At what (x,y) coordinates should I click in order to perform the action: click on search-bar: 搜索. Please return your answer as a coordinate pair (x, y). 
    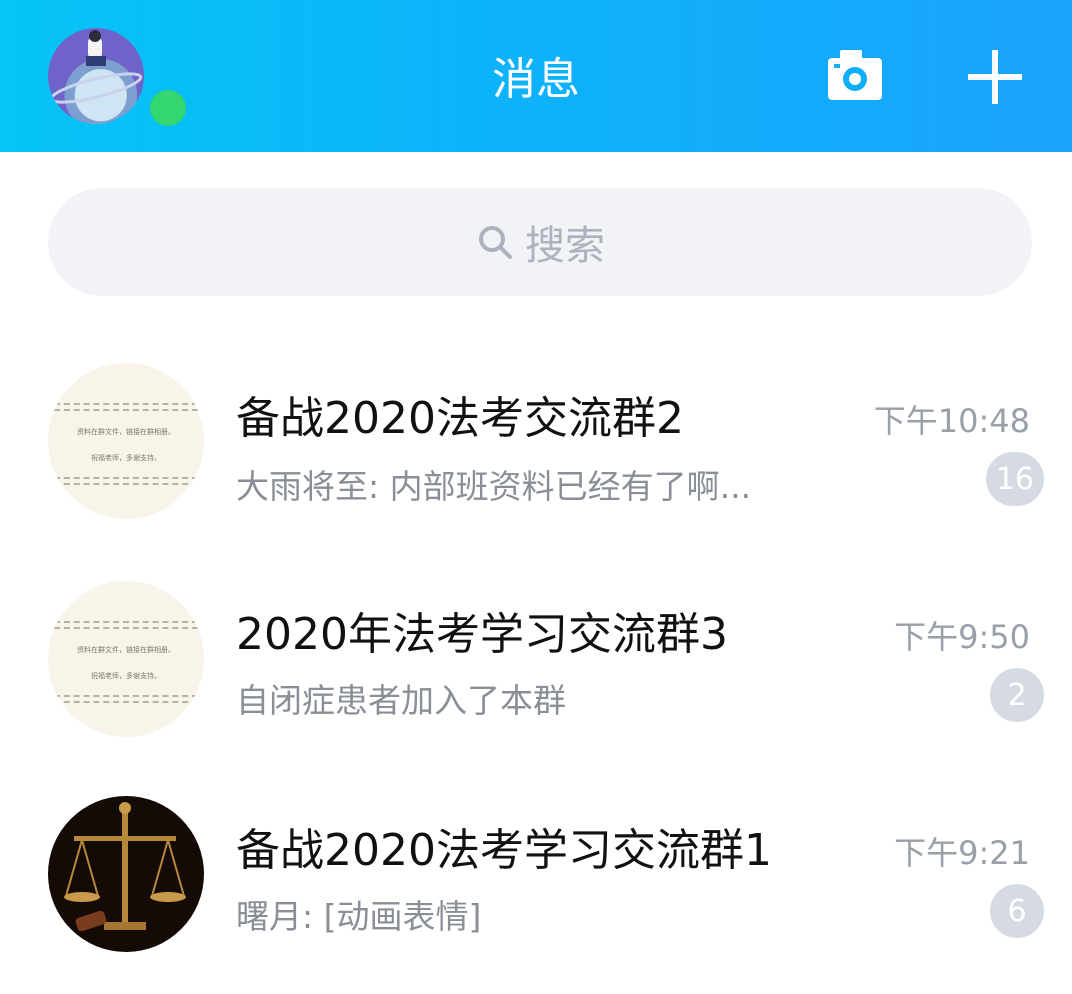
    Looking at the image, I should click on (540, 242).